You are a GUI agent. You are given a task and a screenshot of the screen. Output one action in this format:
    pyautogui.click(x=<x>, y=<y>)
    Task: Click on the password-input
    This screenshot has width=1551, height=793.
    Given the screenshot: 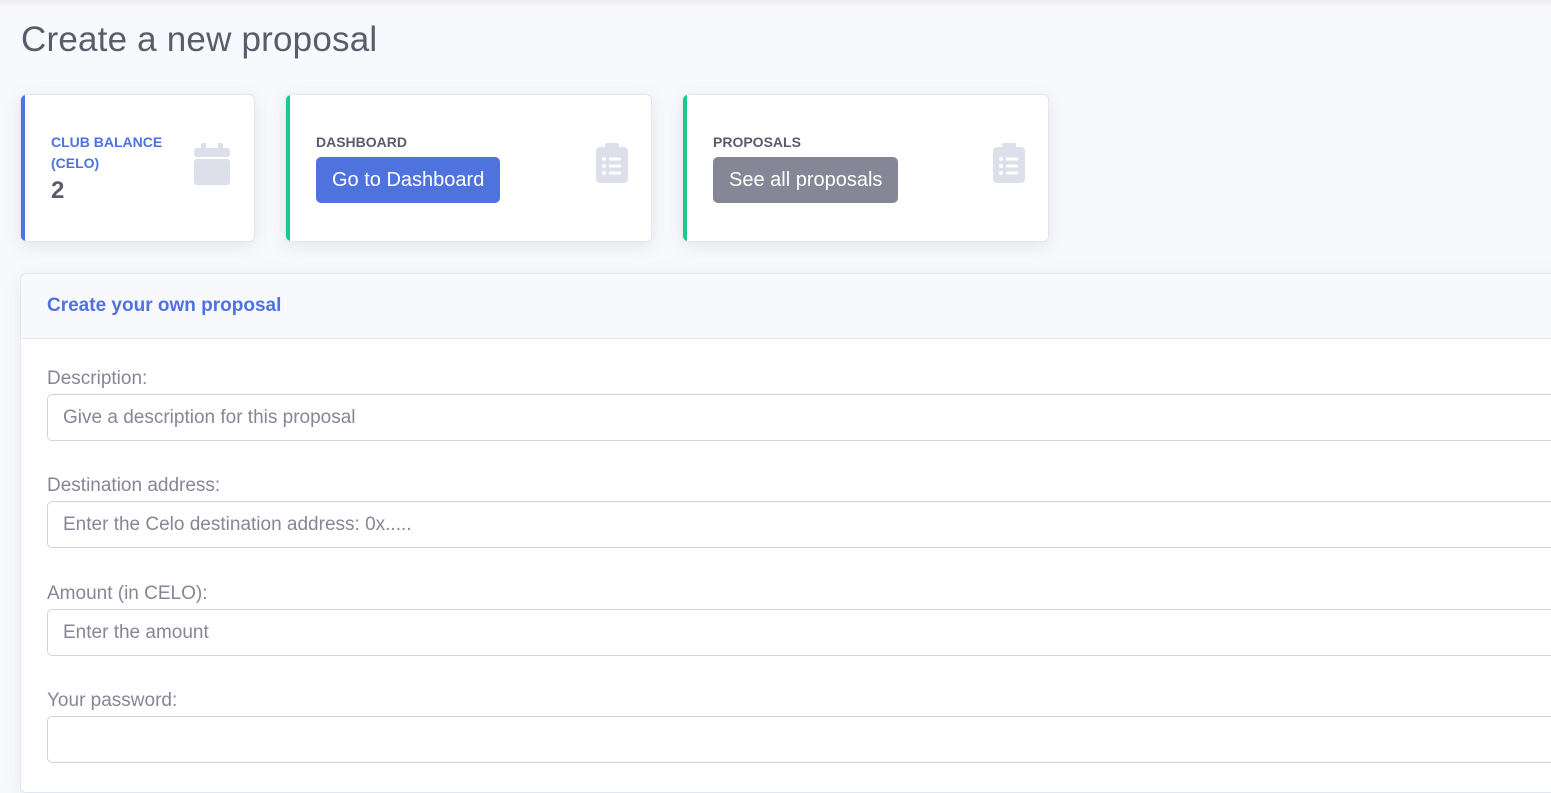 What is the action you would take?
    pyautogui.click(x=799, y=739)
    